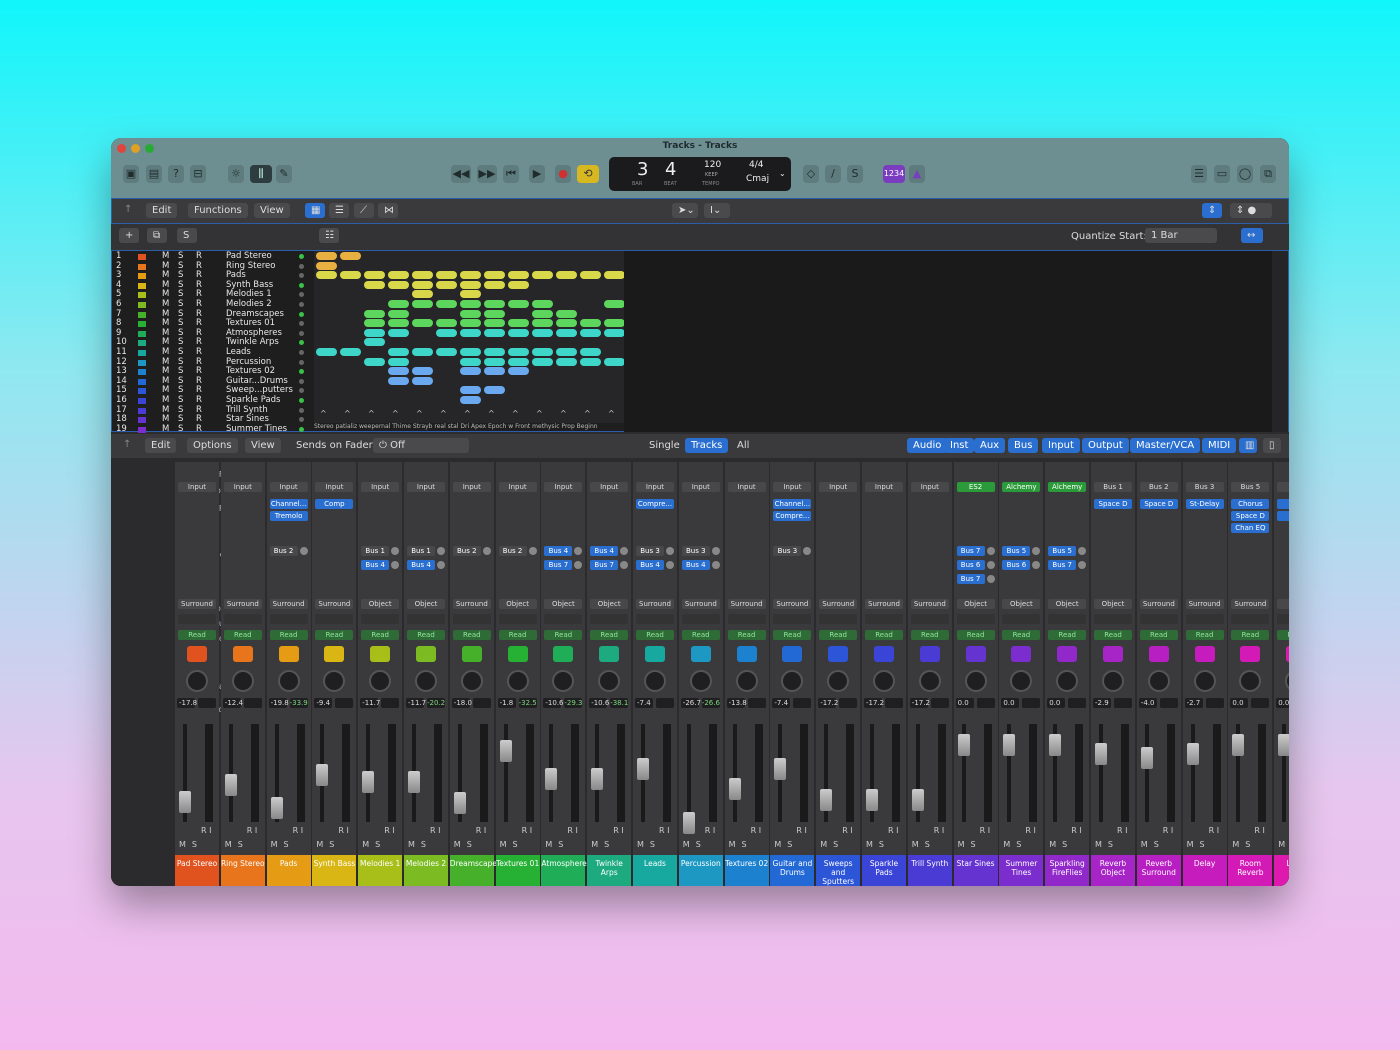 The image size is (1400, 1050). I want to click on track-header: 11 M S R Leads, so click(213, 352).